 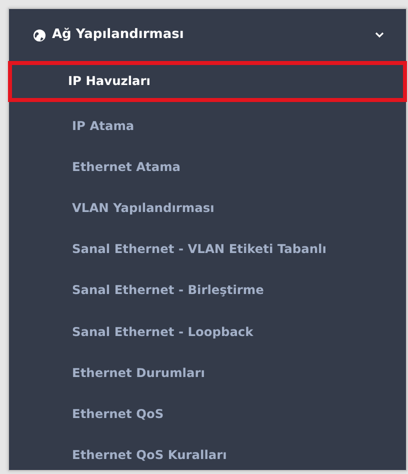 I want to click on menu-item: Sanal Ethernet - Loopback, so click(x=207, y=328).